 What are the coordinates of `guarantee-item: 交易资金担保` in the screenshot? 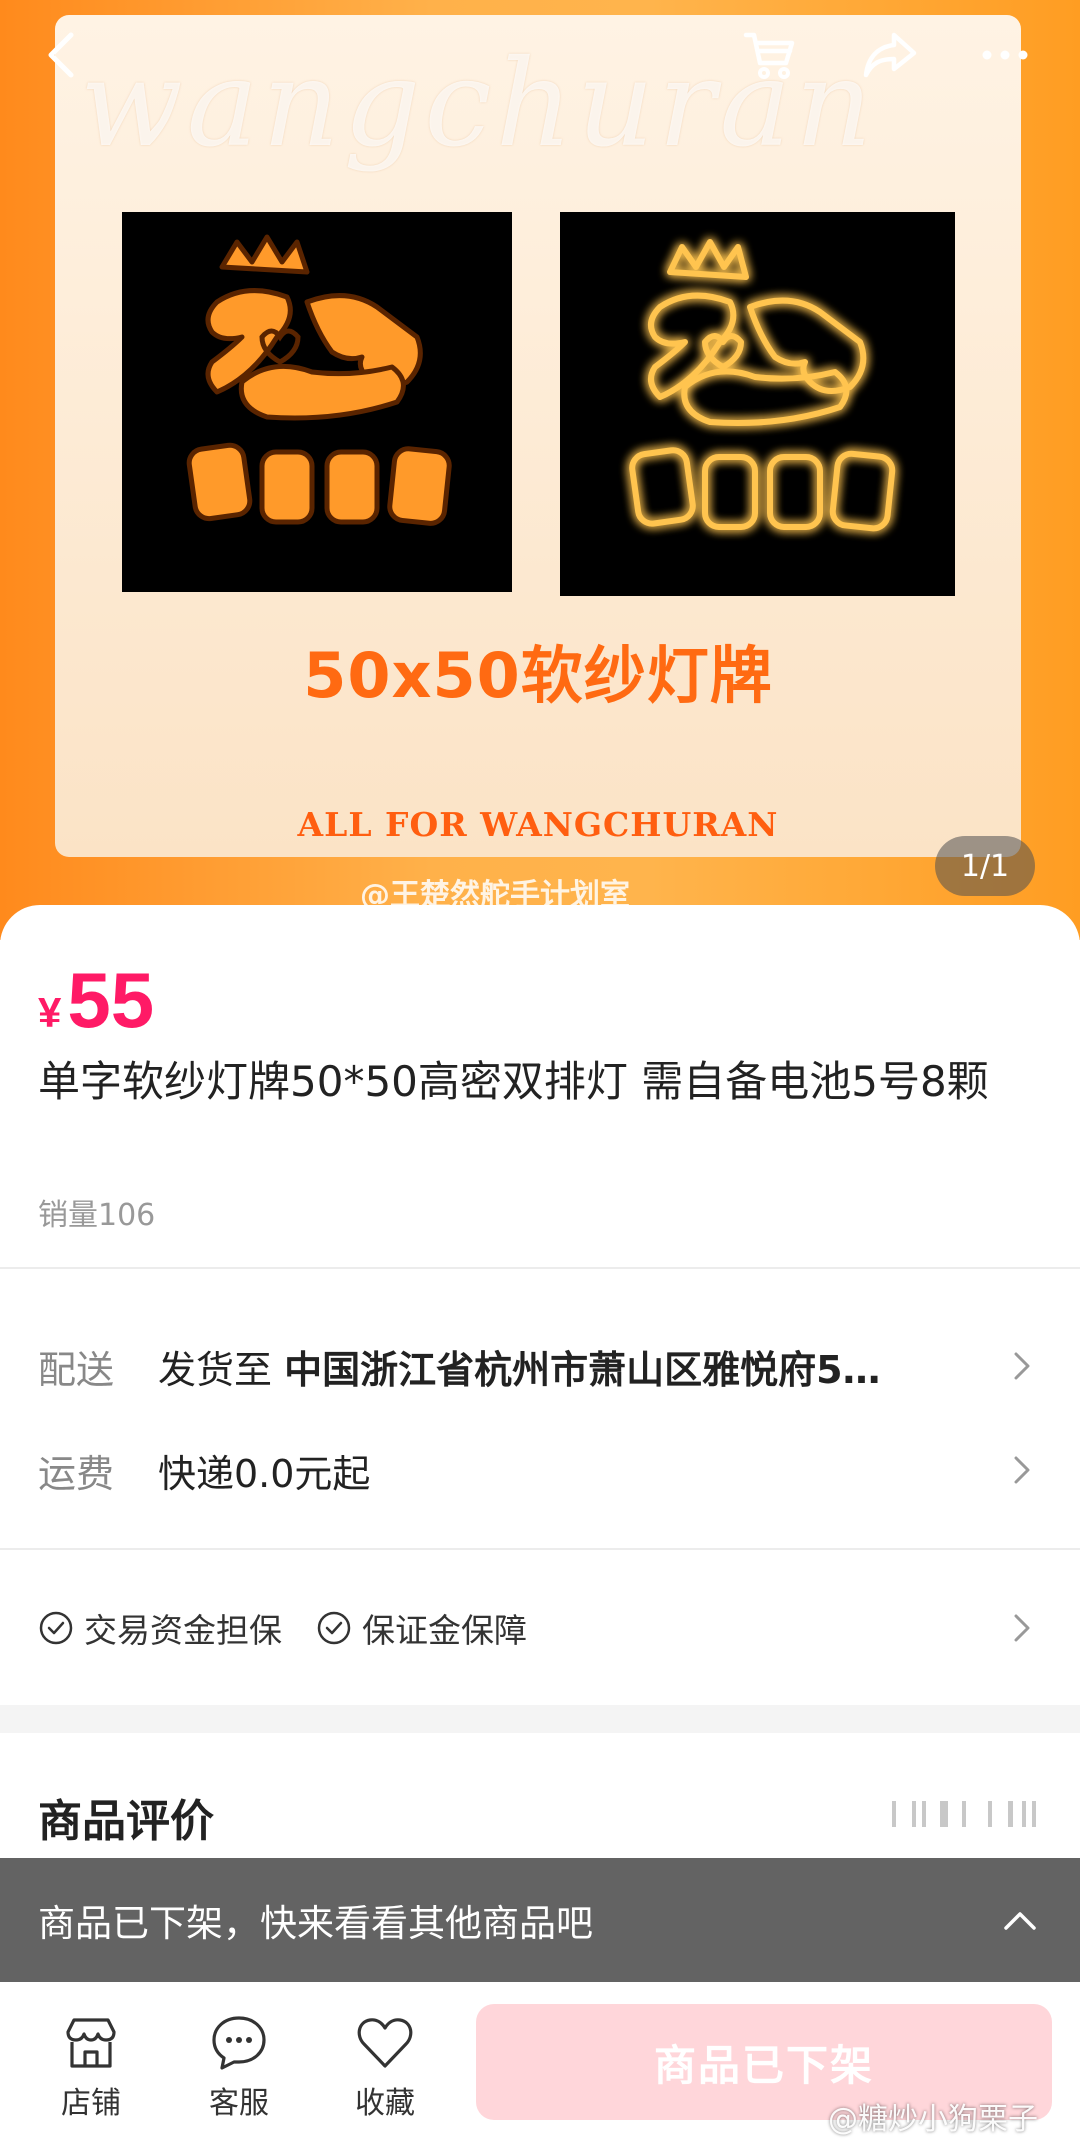 It's located at (160, 1628).